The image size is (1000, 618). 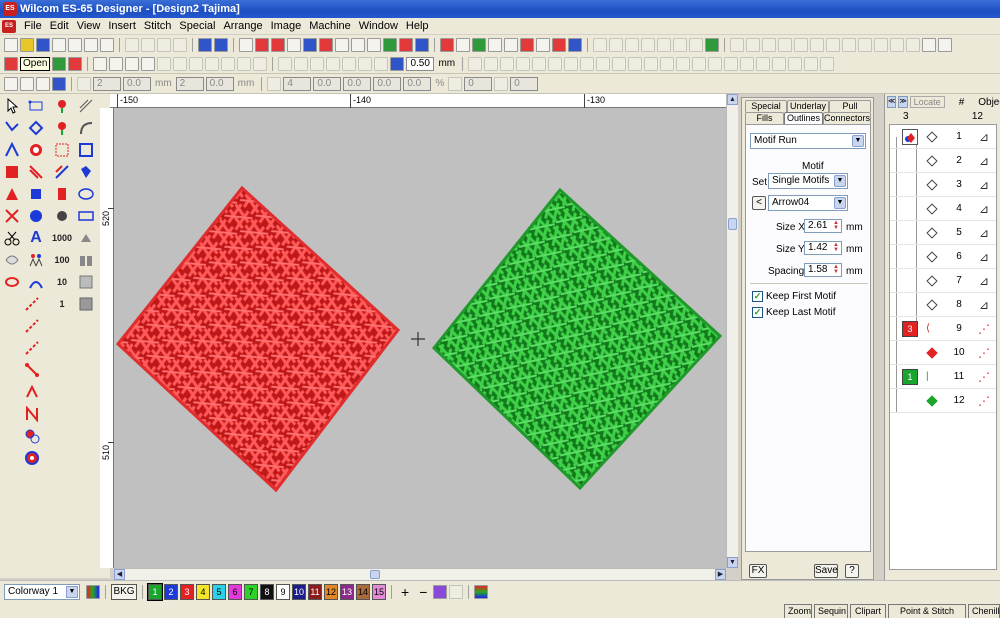 I want to click on menu-stitch: Stitch, so click(x=158, y=26).